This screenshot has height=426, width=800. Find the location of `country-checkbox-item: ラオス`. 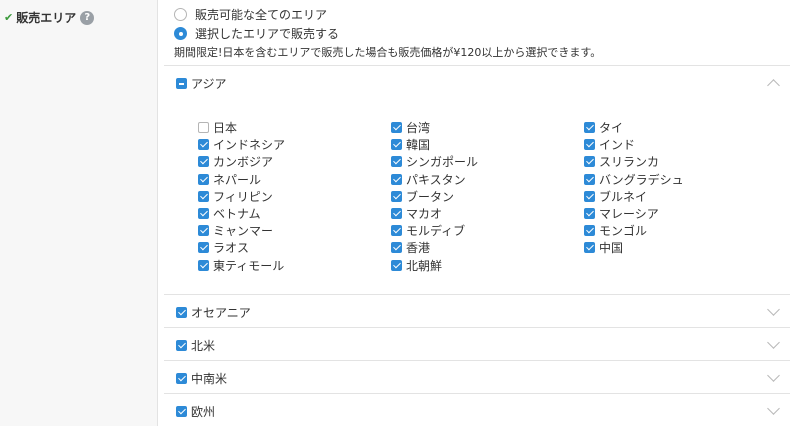

country-checkbox-item: ラオス is located at coordinates (223, 247).